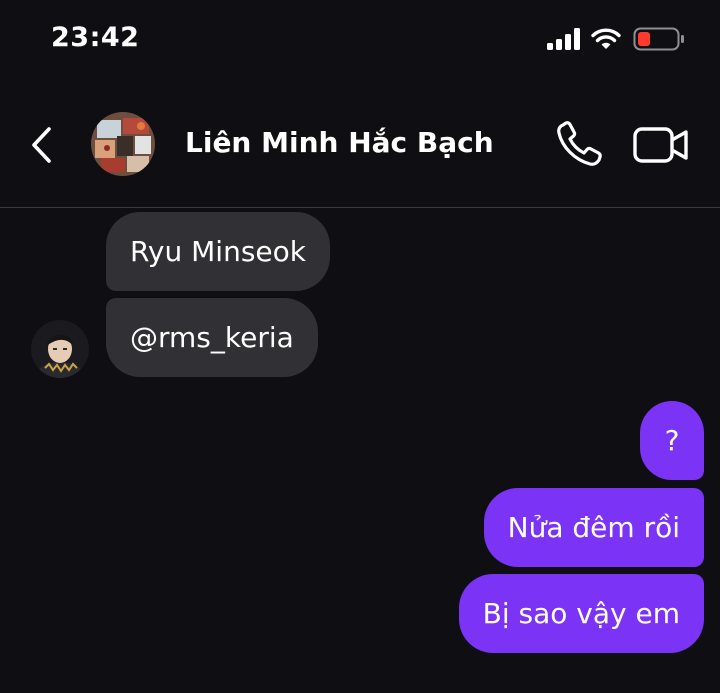 The height and width of the screenshot is (693, 720). Describe the element at coordinates (339, 142) in the screenshot. I see `conversation-title: Liên Minh Hắc Bạch` at that location.